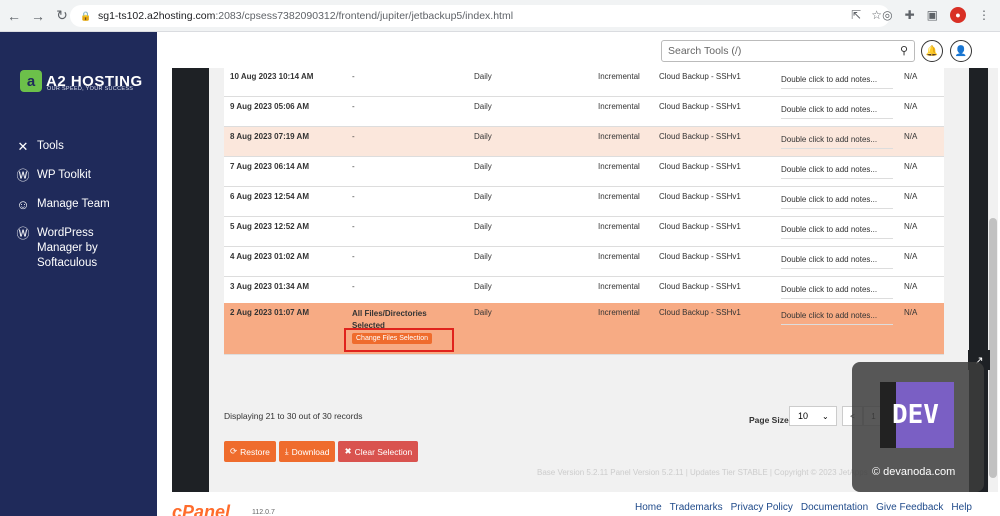 This screenshot has height=516, width=1000. I want to click on sidebar-item-wp-toolkit: Ⓦ WP Toolkit, so click(85, 175).